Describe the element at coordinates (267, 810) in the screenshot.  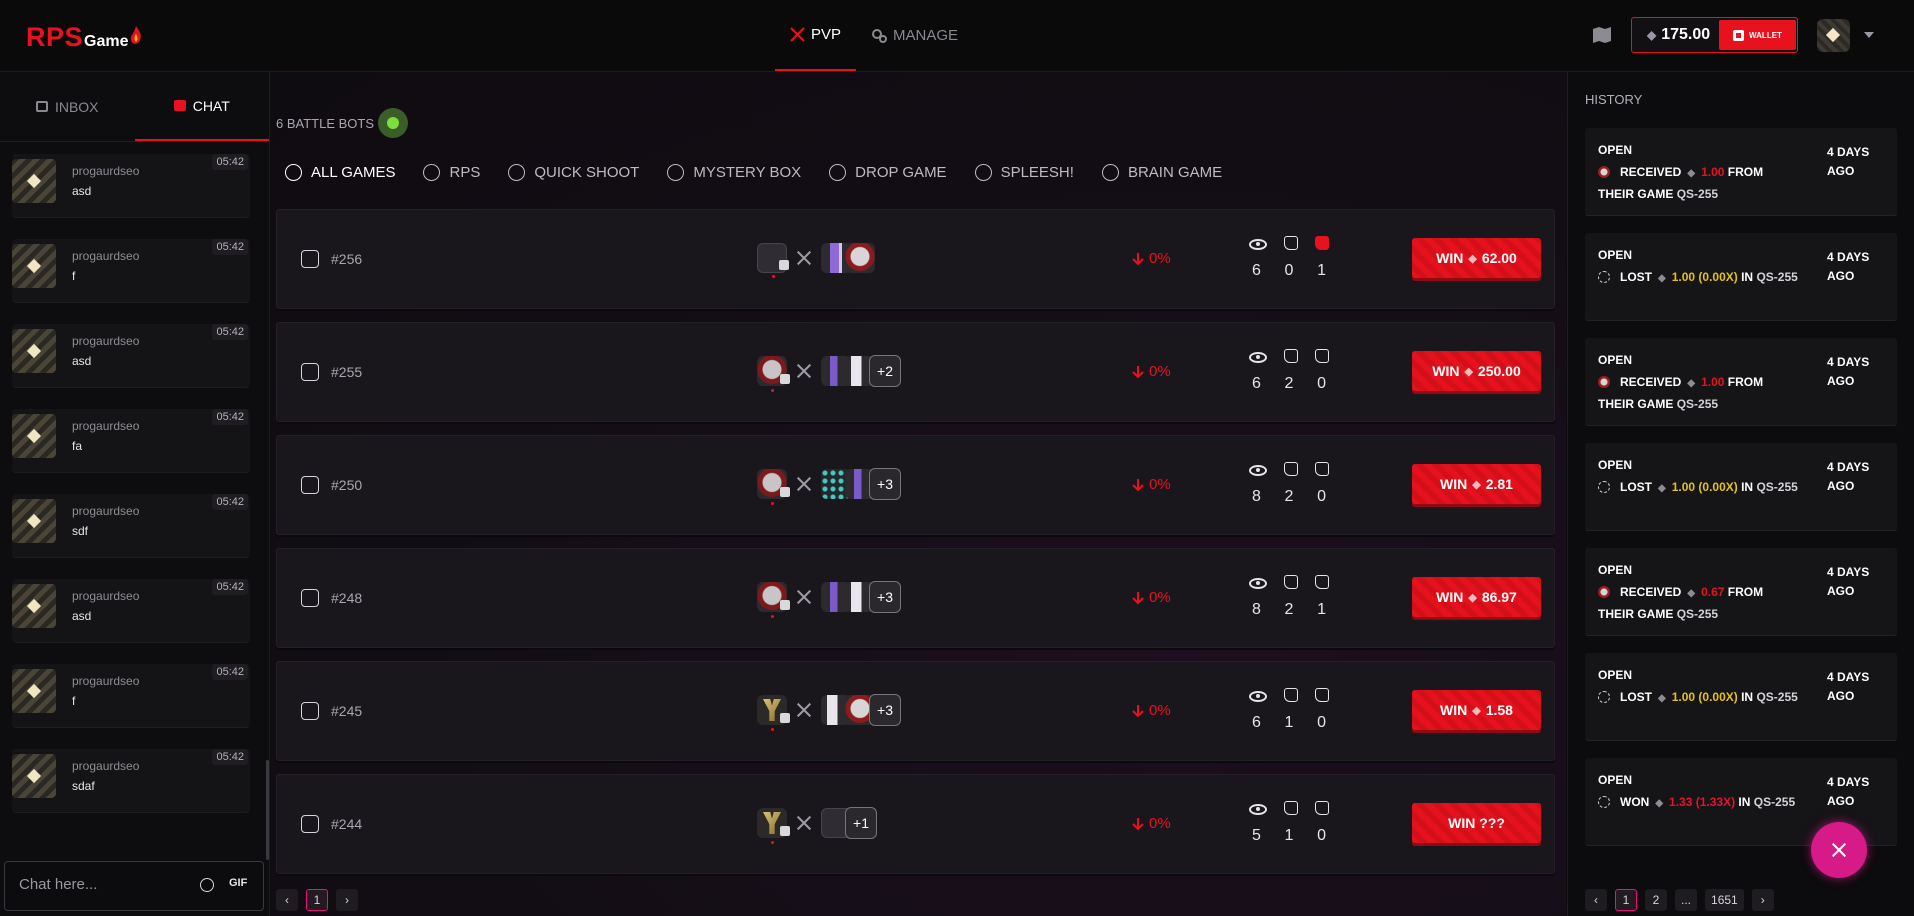
I see `chat-scrollbar` at that location.